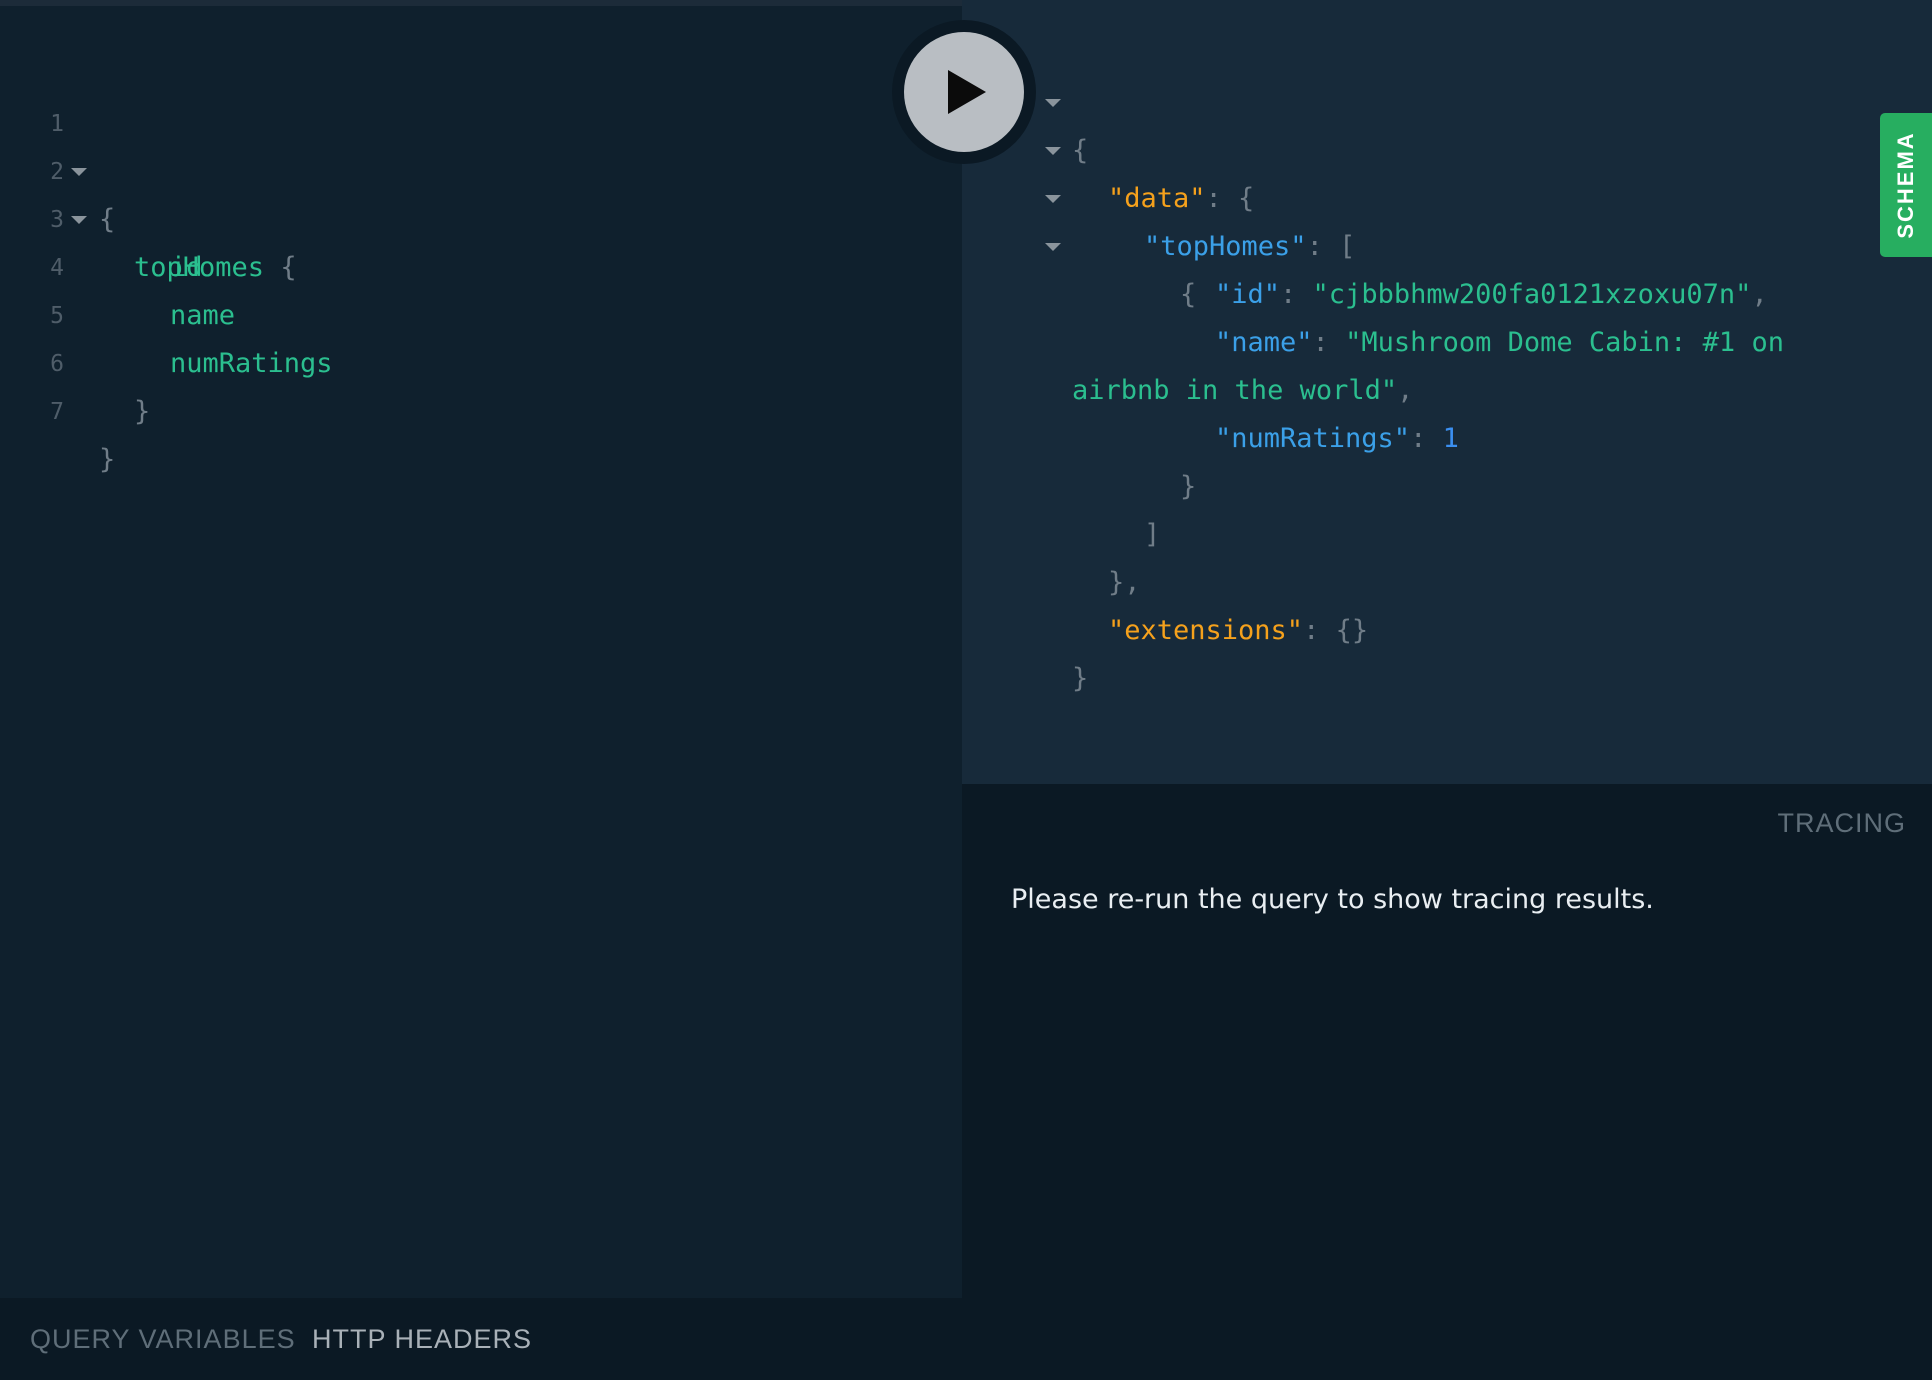  Describe the element at coordinates (1210, 410) in the screenshot. I see `result-line: "numRatings": 1` at that location.